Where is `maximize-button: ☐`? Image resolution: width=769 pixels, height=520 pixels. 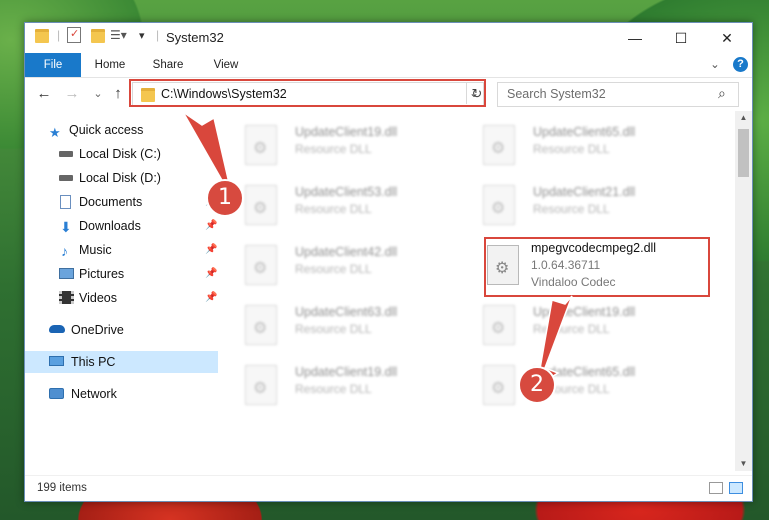
maximize-button: ☐ is located at coordinates (681, 38).